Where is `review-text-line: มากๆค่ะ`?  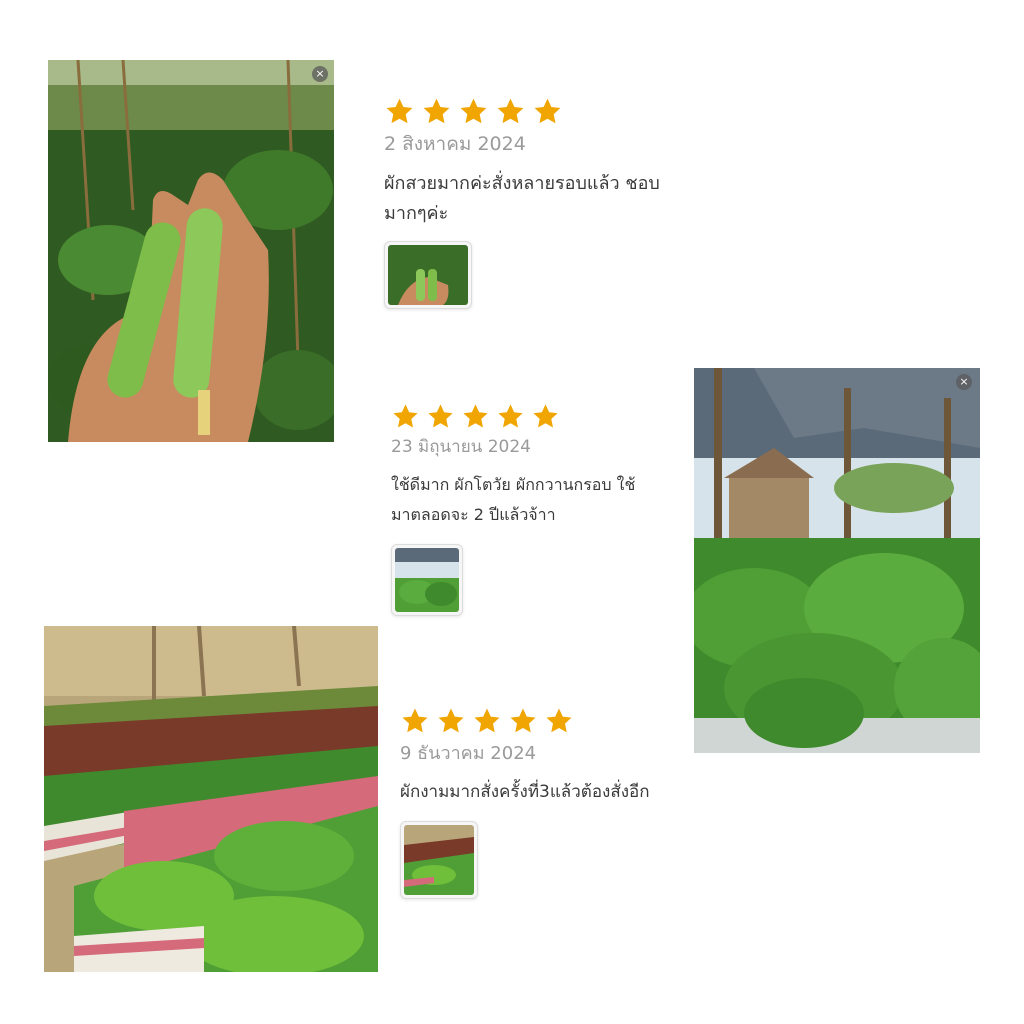 review-text-line: มากๆค่ะ is located at coordinates (416, 213).